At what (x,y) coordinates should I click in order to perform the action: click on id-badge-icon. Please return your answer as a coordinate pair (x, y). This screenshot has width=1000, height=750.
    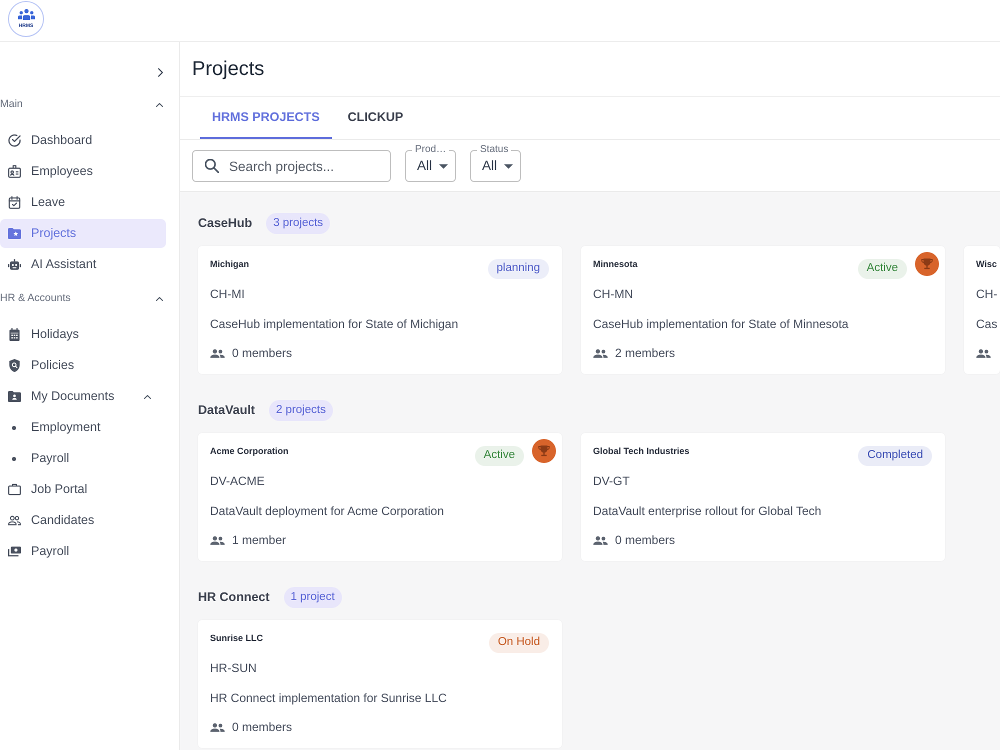
    Looking at the image, I should click on (14, 171).